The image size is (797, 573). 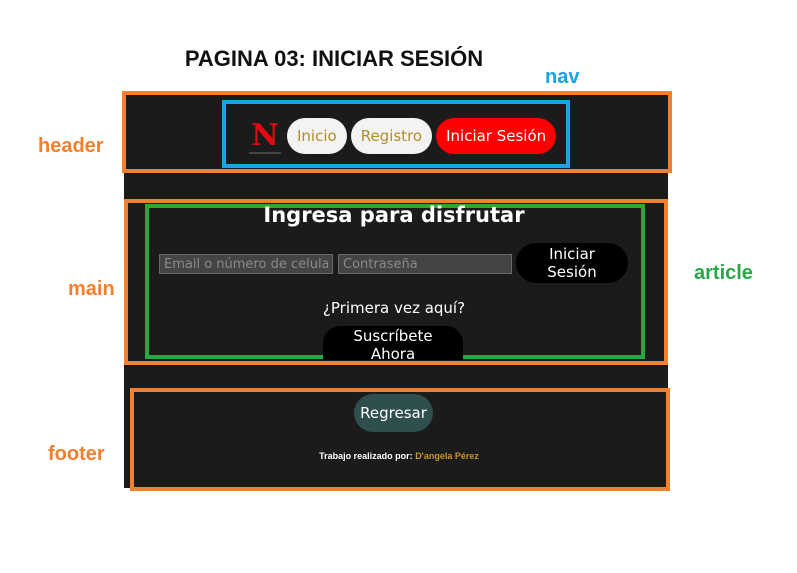 What do you see at coordinates (393, 413) in the screenshot?
I see `back-button: Regresar` at bounding box center [393, 413].